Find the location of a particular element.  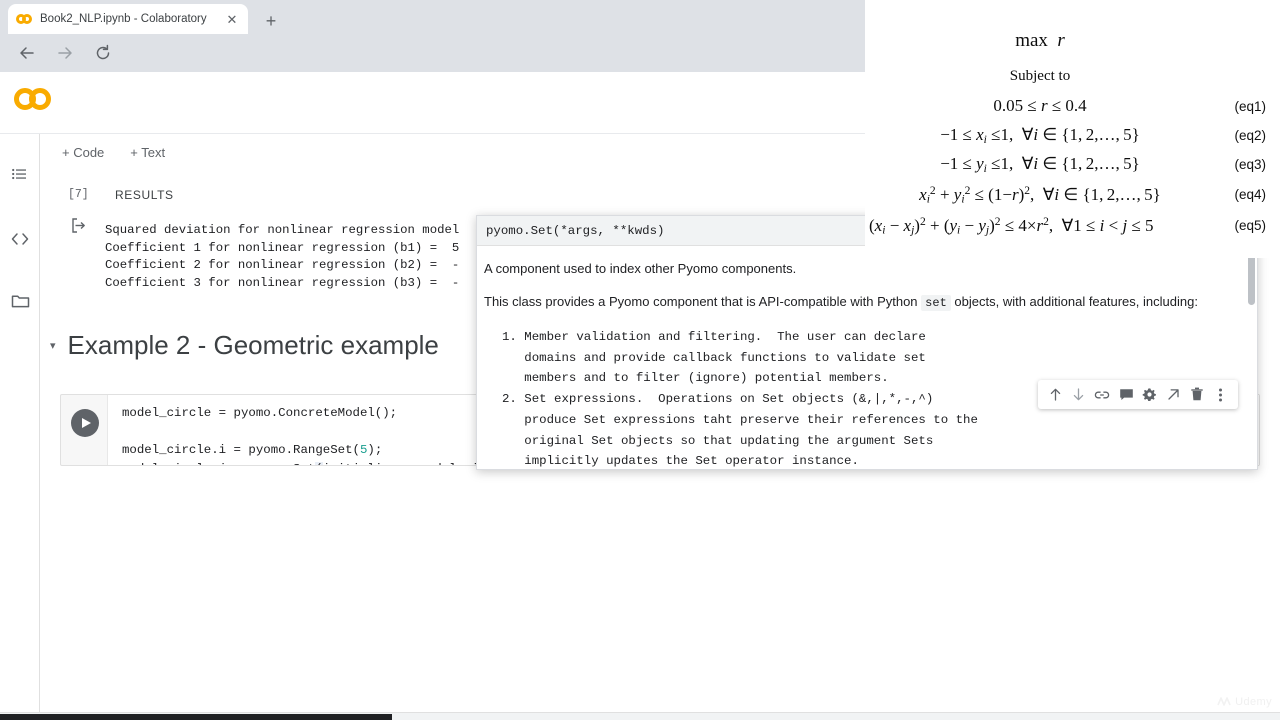

colab-logo is located at coordinates (36, 99).